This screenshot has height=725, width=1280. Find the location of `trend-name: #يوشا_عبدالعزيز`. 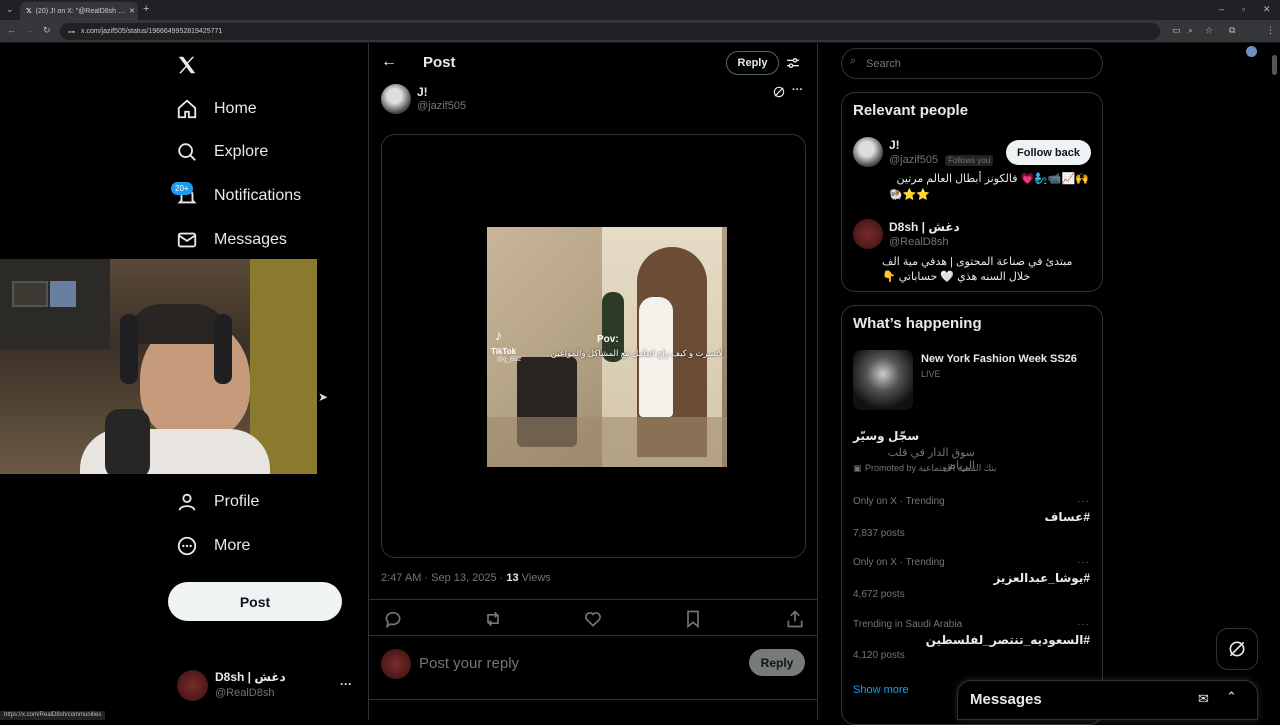

trend-name: #يوشا_عبدالعزيز is located at coordinates (1041, 578).